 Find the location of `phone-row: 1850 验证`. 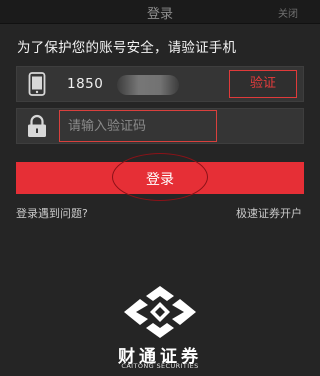

phone-row: 1850 验证 is located at coordinates (160, 84).